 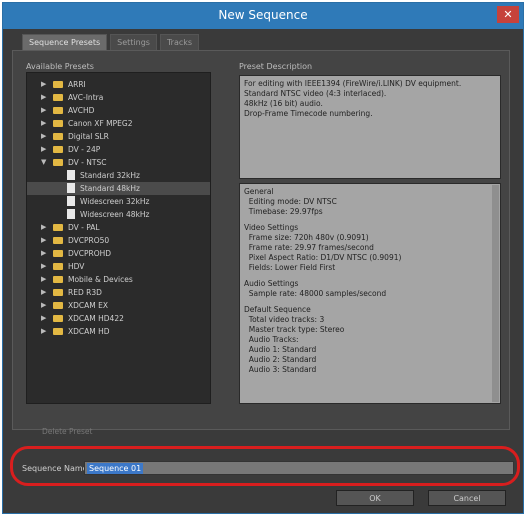 What do you see at coordinates (110, 188) in the screenshot?
I see `preset-label: Standard 48kHz` at bounding box center [110, 188].